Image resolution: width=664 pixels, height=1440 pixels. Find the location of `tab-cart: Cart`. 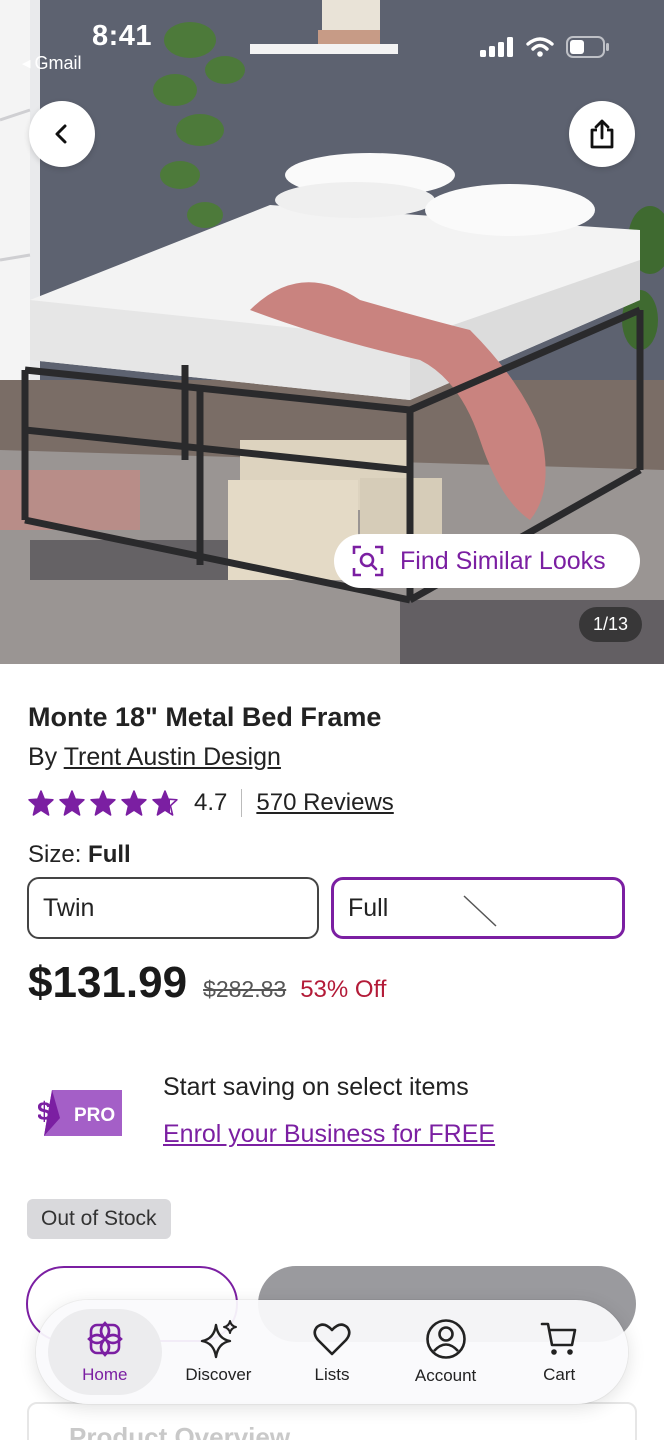

tab-cart: Cart is located at coordinates (559, 1352).